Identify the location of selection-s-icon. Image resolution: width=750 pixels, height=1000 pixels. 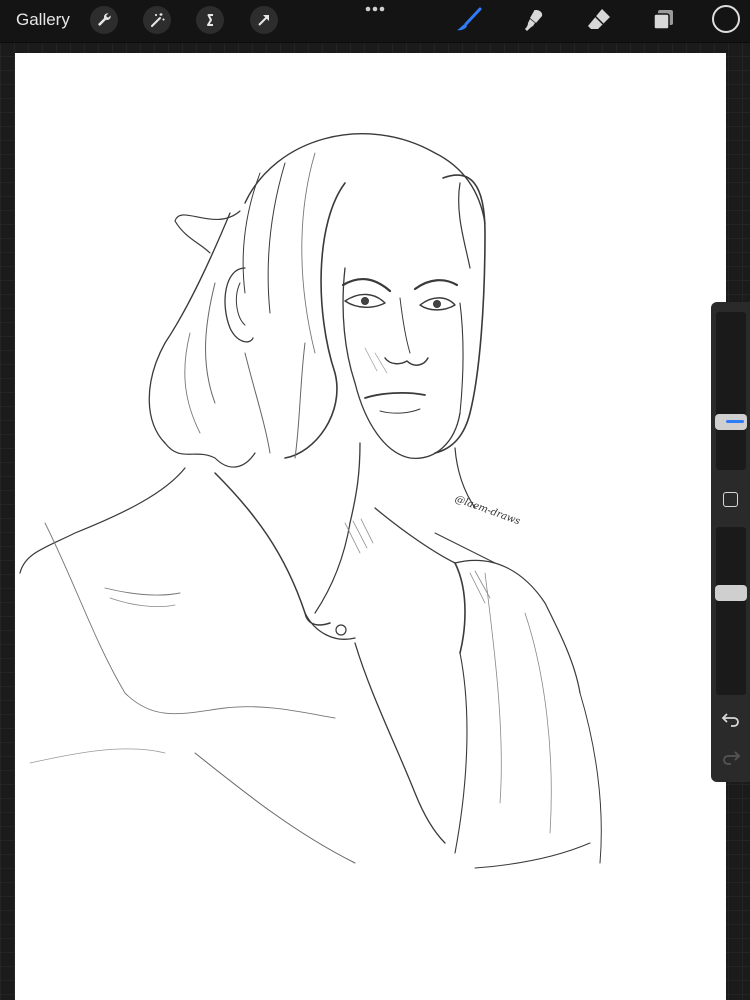
(210, 20).